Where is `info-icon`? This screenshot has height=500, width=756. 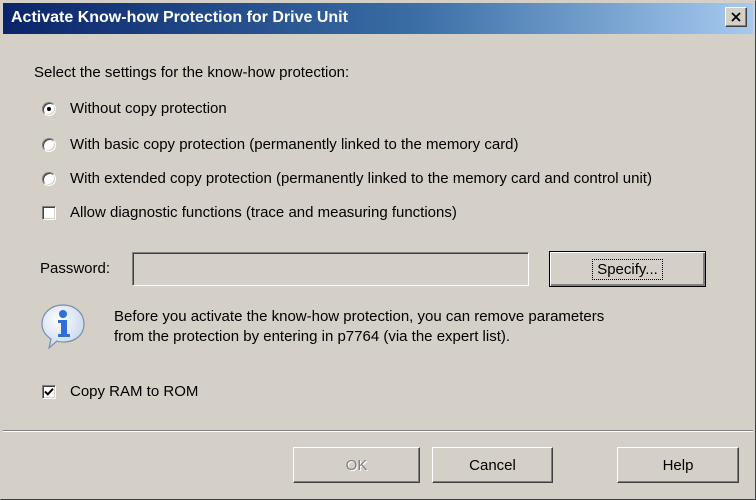 info-icon is located at coordinates (63, 327).